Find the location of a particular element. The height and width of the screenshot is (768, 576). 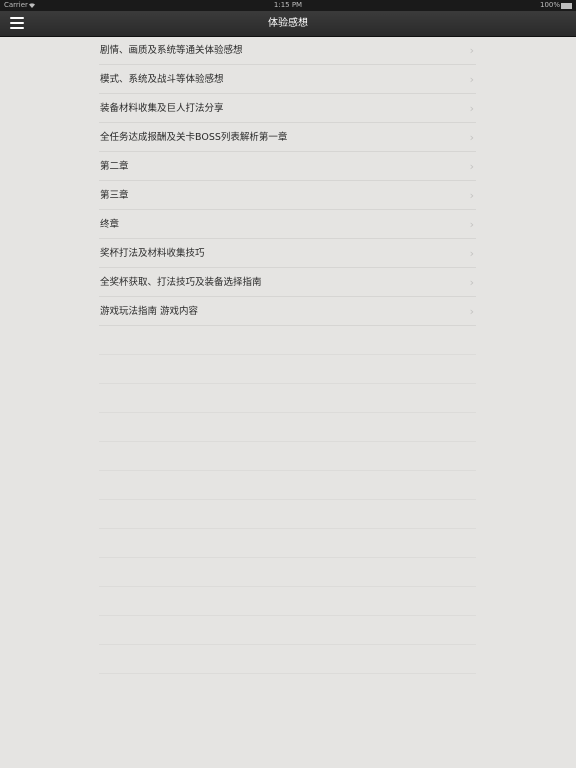

navigation-bar: 体验感想 is located at coordinates (288, 24).